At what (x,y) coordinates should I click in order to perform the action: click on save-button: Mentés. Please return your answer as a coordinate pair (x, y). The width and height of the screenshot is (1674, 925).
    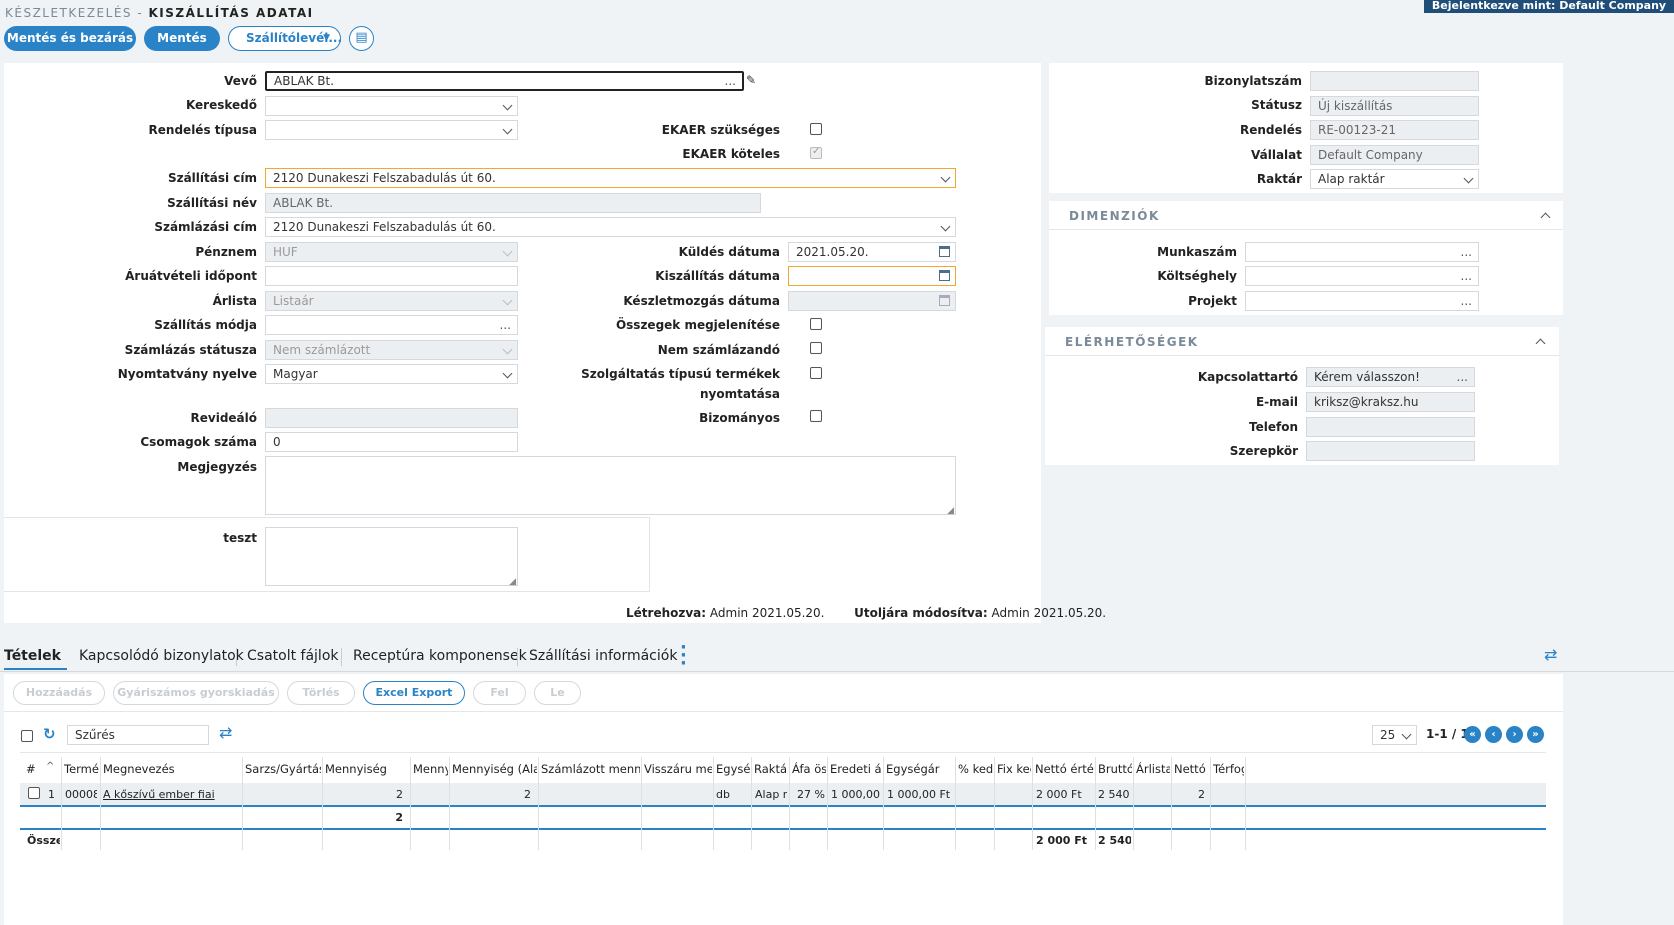
    Looking at the image, I should click on (182, 38).